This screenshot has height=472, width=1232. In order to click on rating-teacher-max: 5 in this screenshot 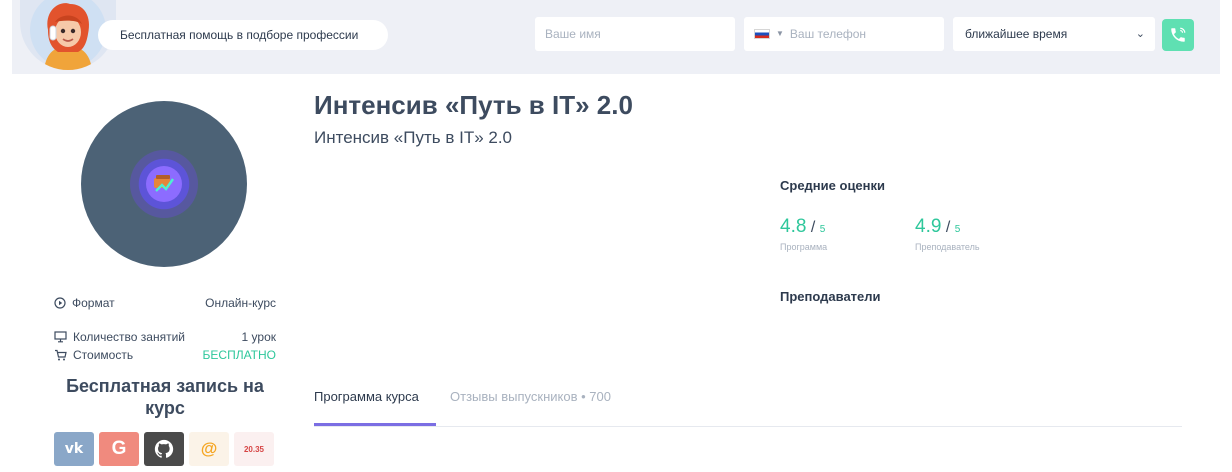, I will do `click(957, 229)`.